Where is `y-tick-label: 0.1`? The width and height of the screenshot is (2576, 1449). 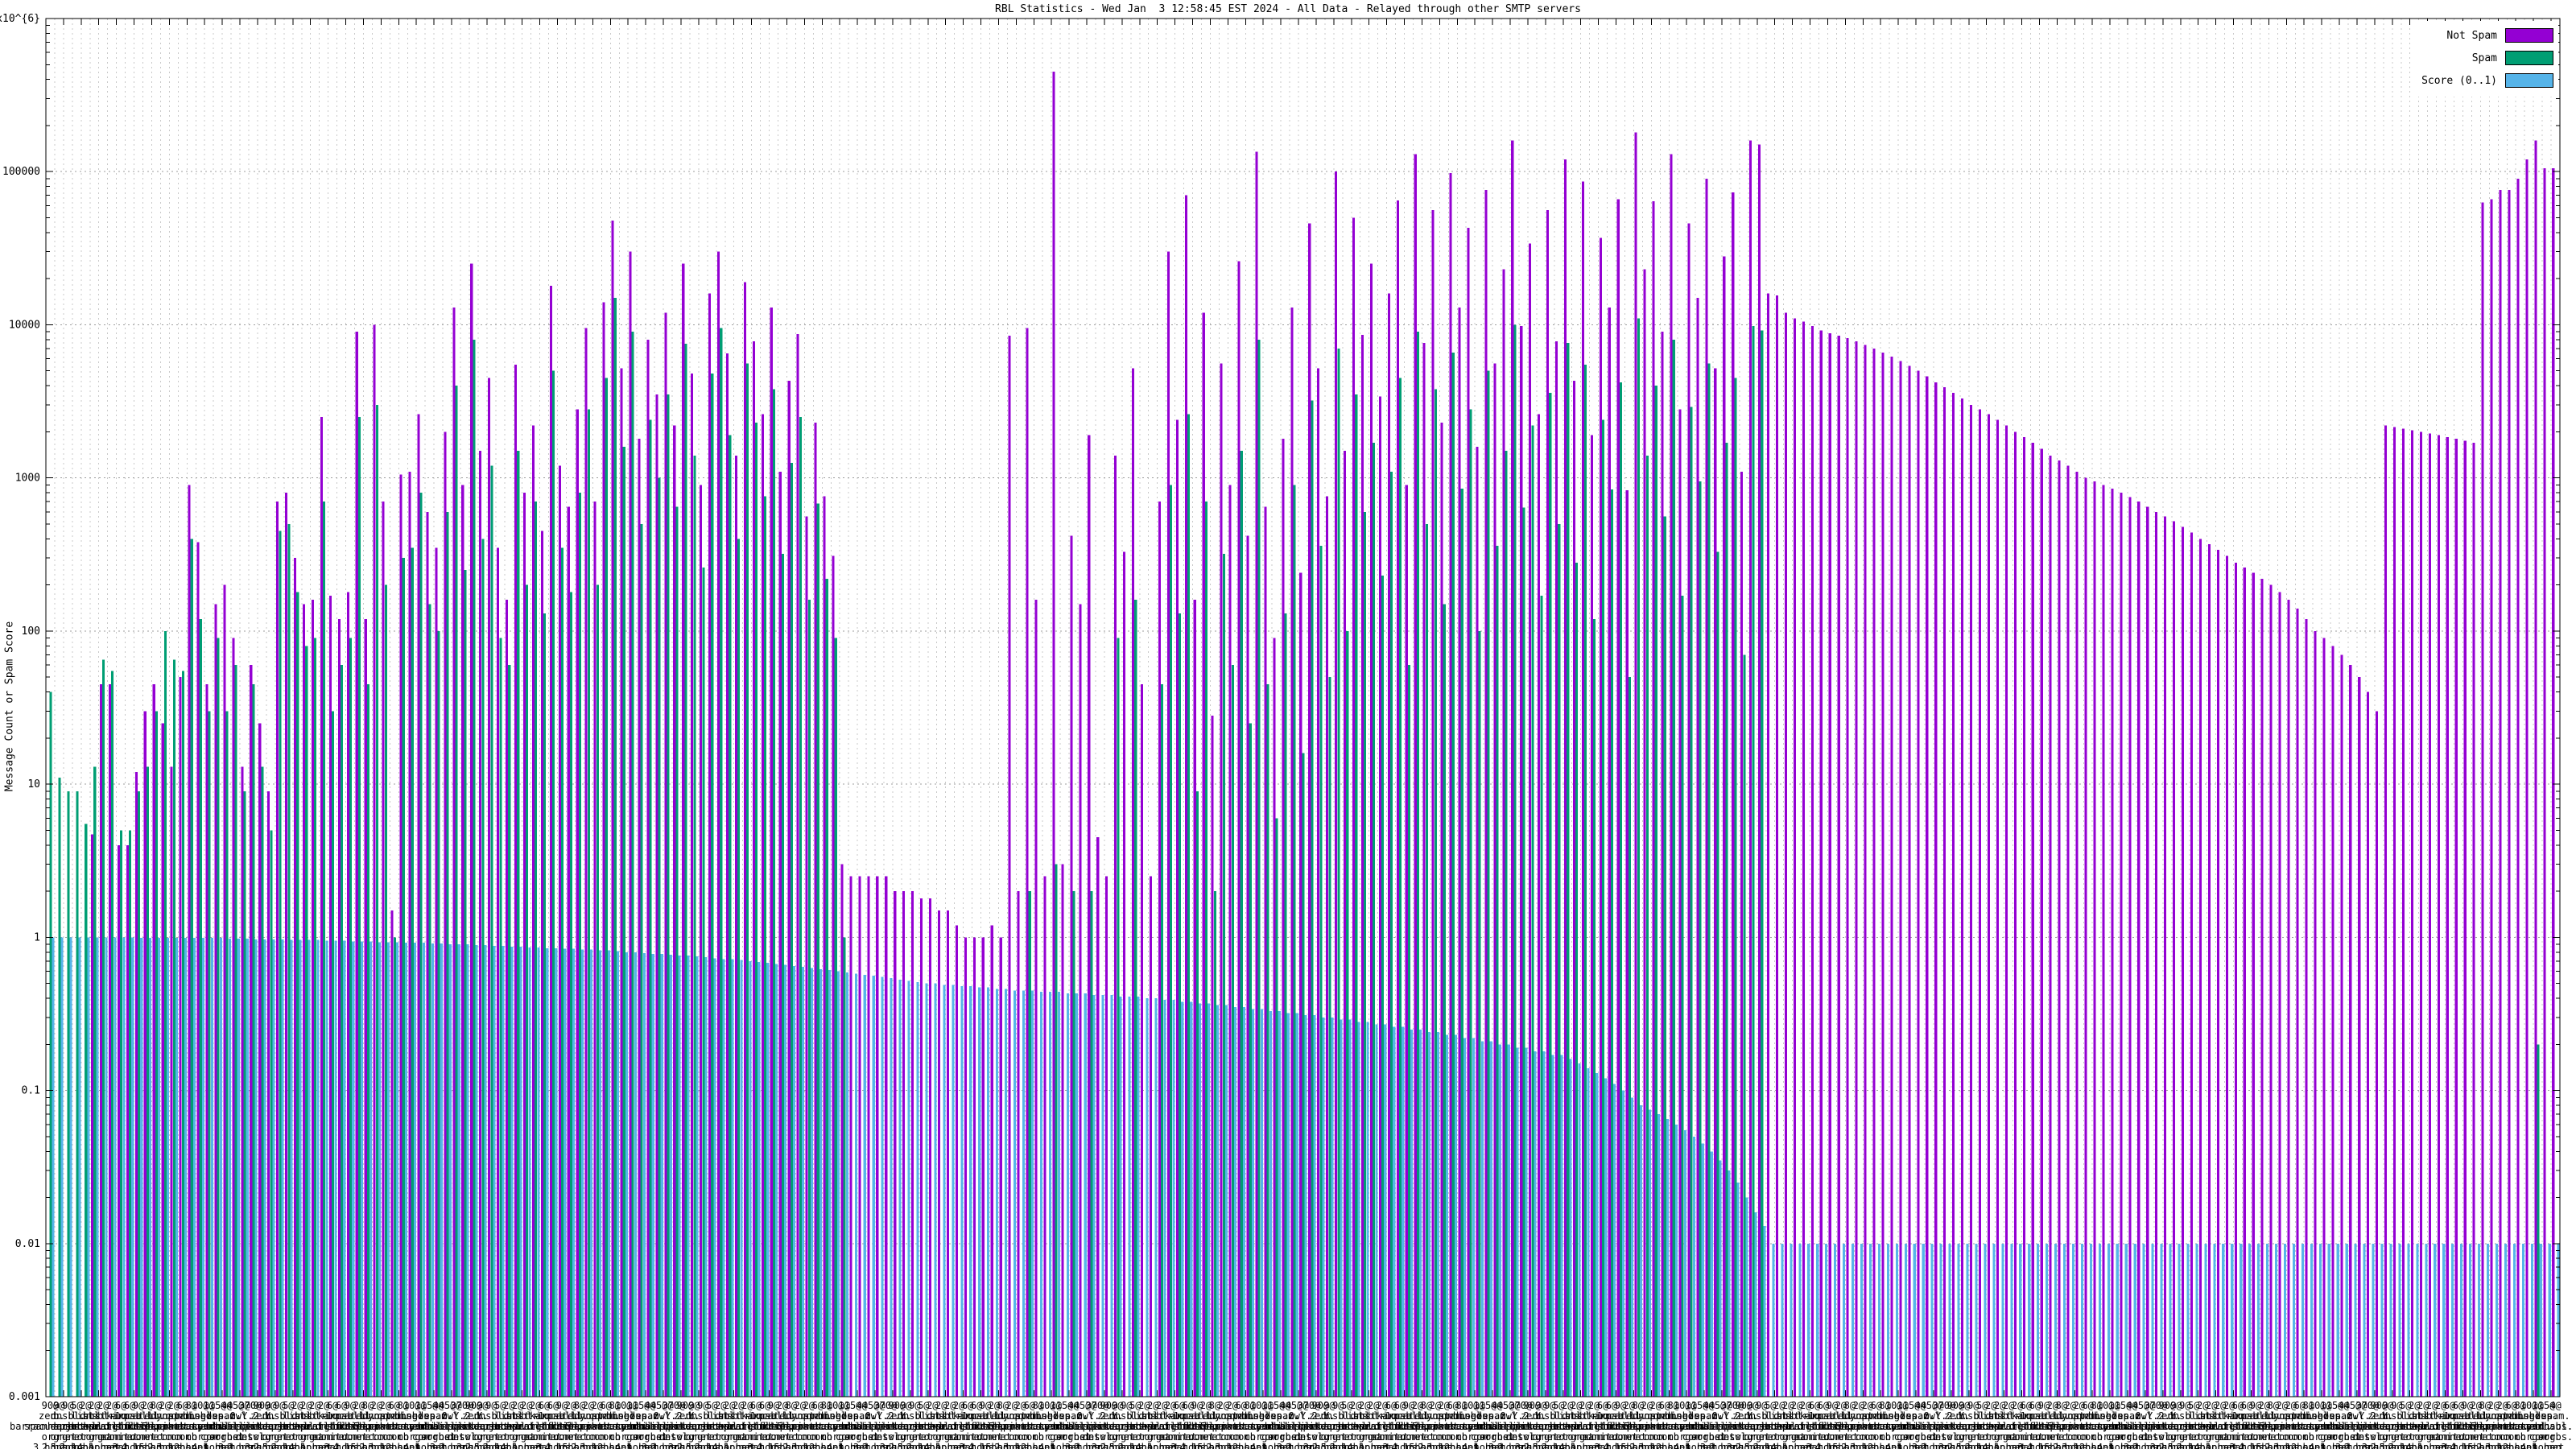 y-tick-label: 0.1 is located at coordinates (31, 1091).